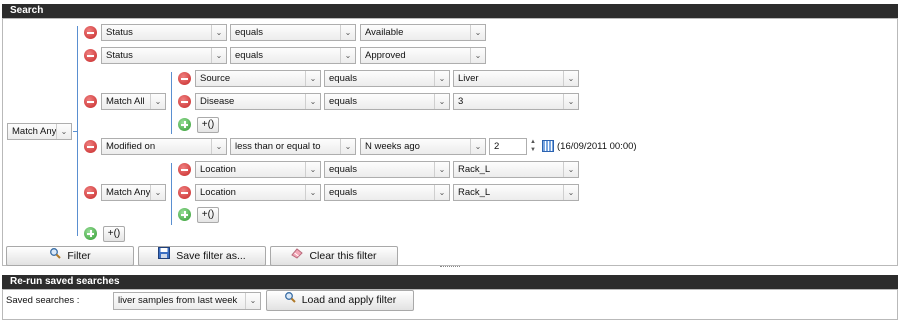  What do you see at coordinates (278, 146) in the screenshot?
I see `operator-value: less than or equal to` at bounding box center [278, 146].